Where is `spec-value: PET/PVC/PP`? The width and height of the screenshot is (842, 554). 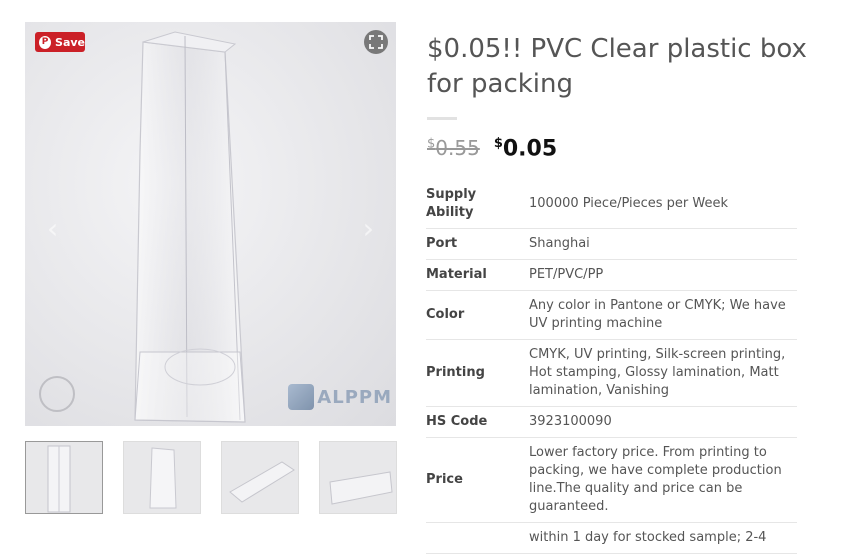
spec-value: PET/PVC/PP is located at coordinates (663, 275).